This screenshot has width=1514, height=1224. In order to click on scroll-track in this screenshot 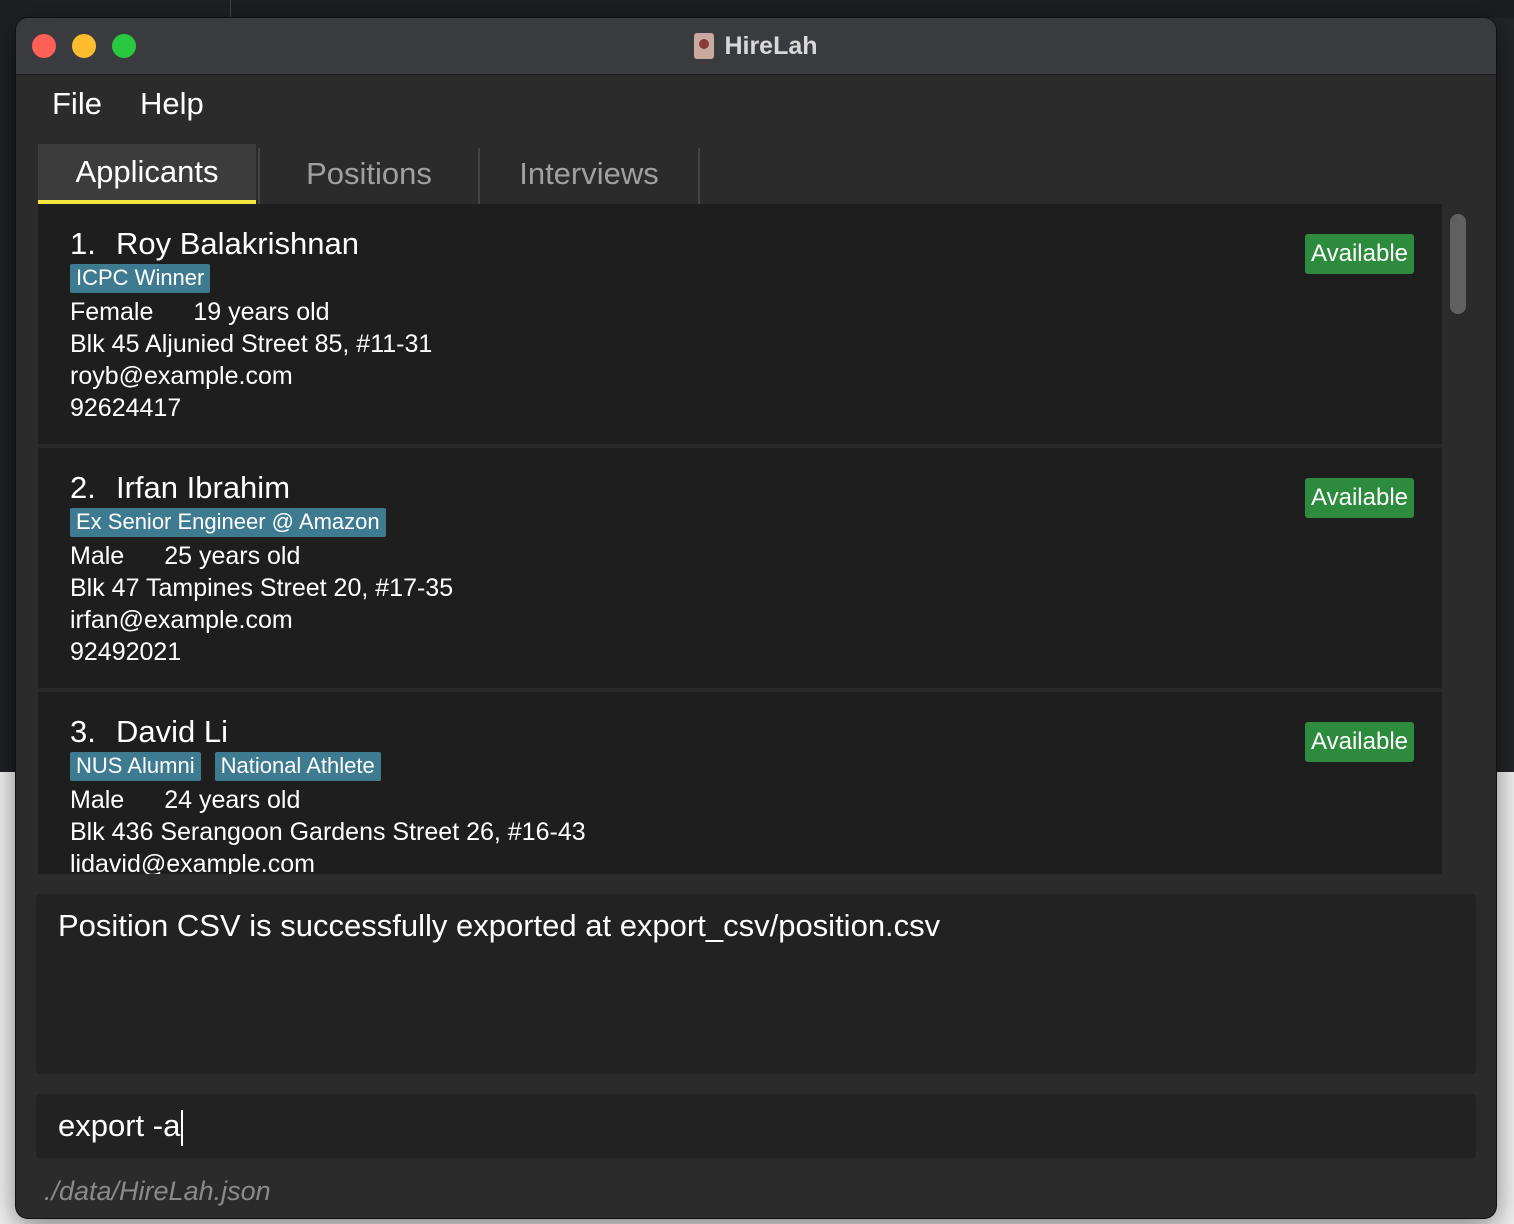, I will do `click(1459, 539)`.